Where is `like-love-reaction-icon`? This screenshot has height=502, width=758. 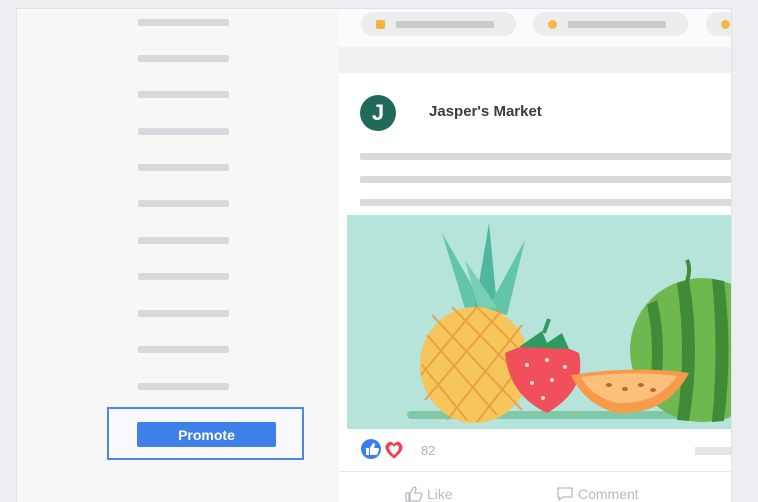
like-love-reaction-icon is located at coordinates (382, 449).